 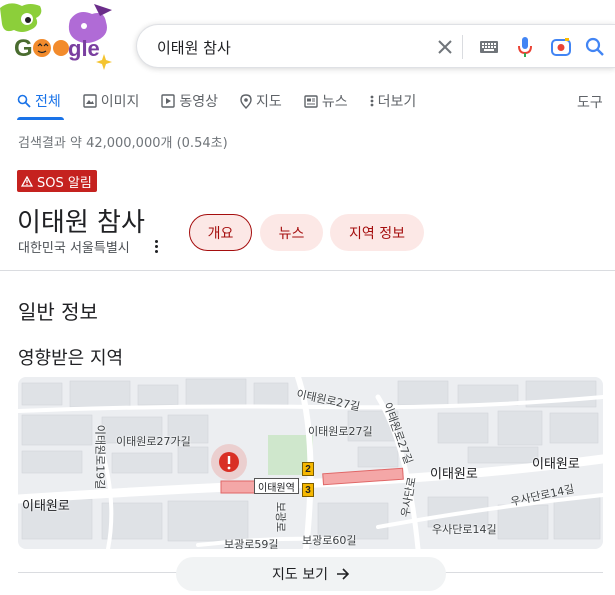 What do you see at coordinates (445, 47) in the screenshot?
I see `clear-icon` at bounding box center [445, 47].